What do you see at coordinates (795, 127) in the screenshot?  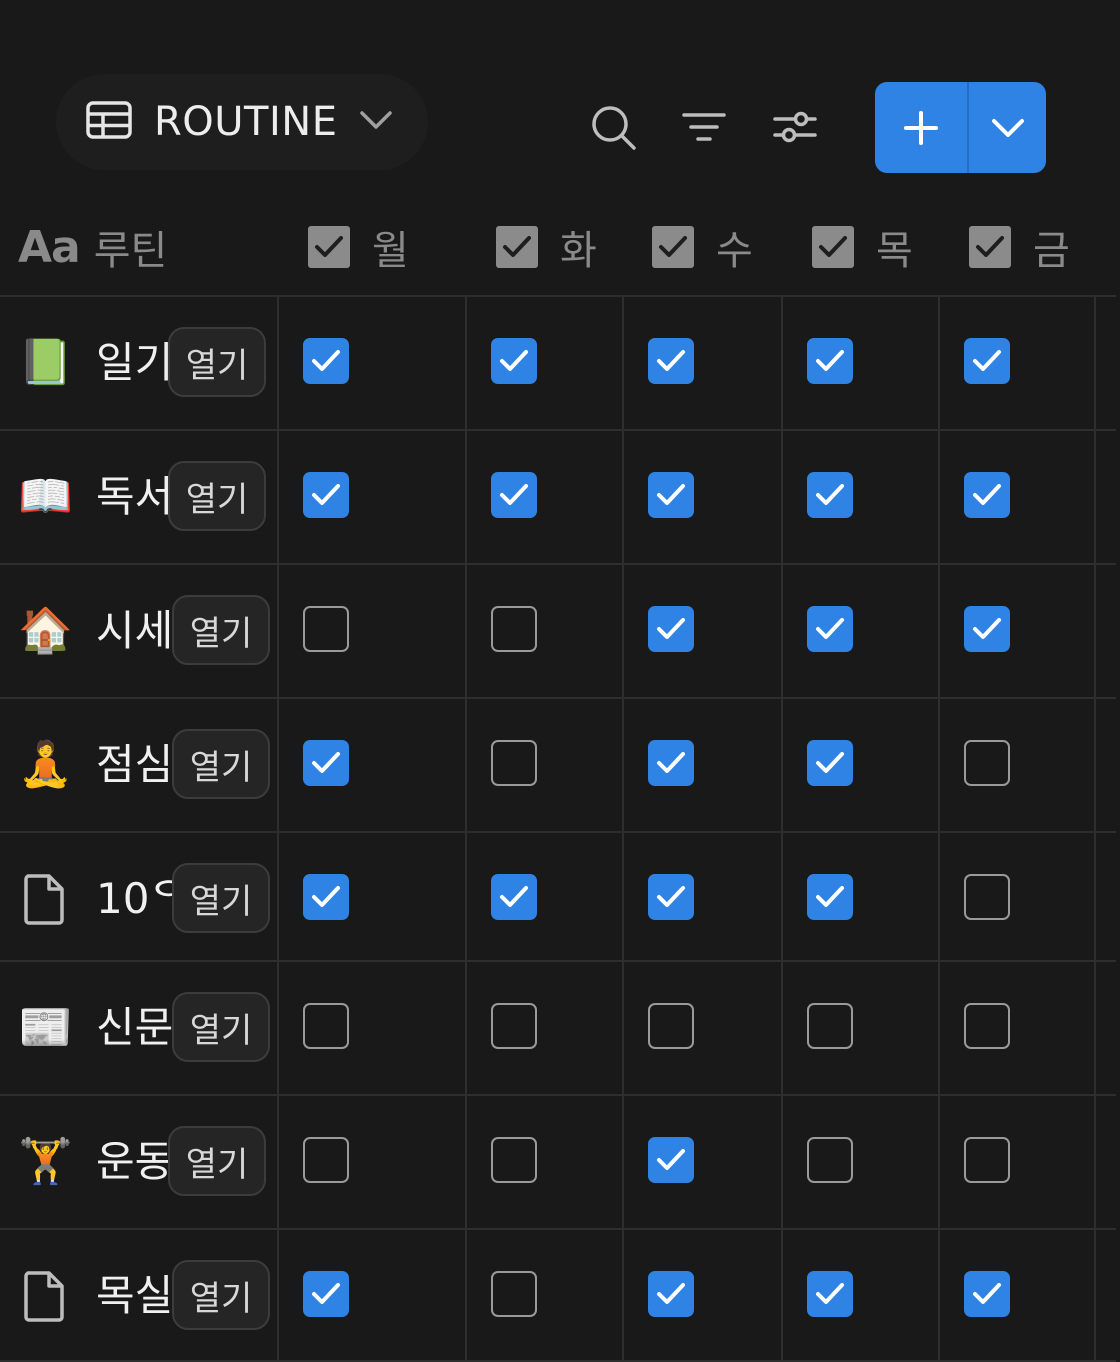 I see `settings-sliders-icon` at bounding box center [795, 127].